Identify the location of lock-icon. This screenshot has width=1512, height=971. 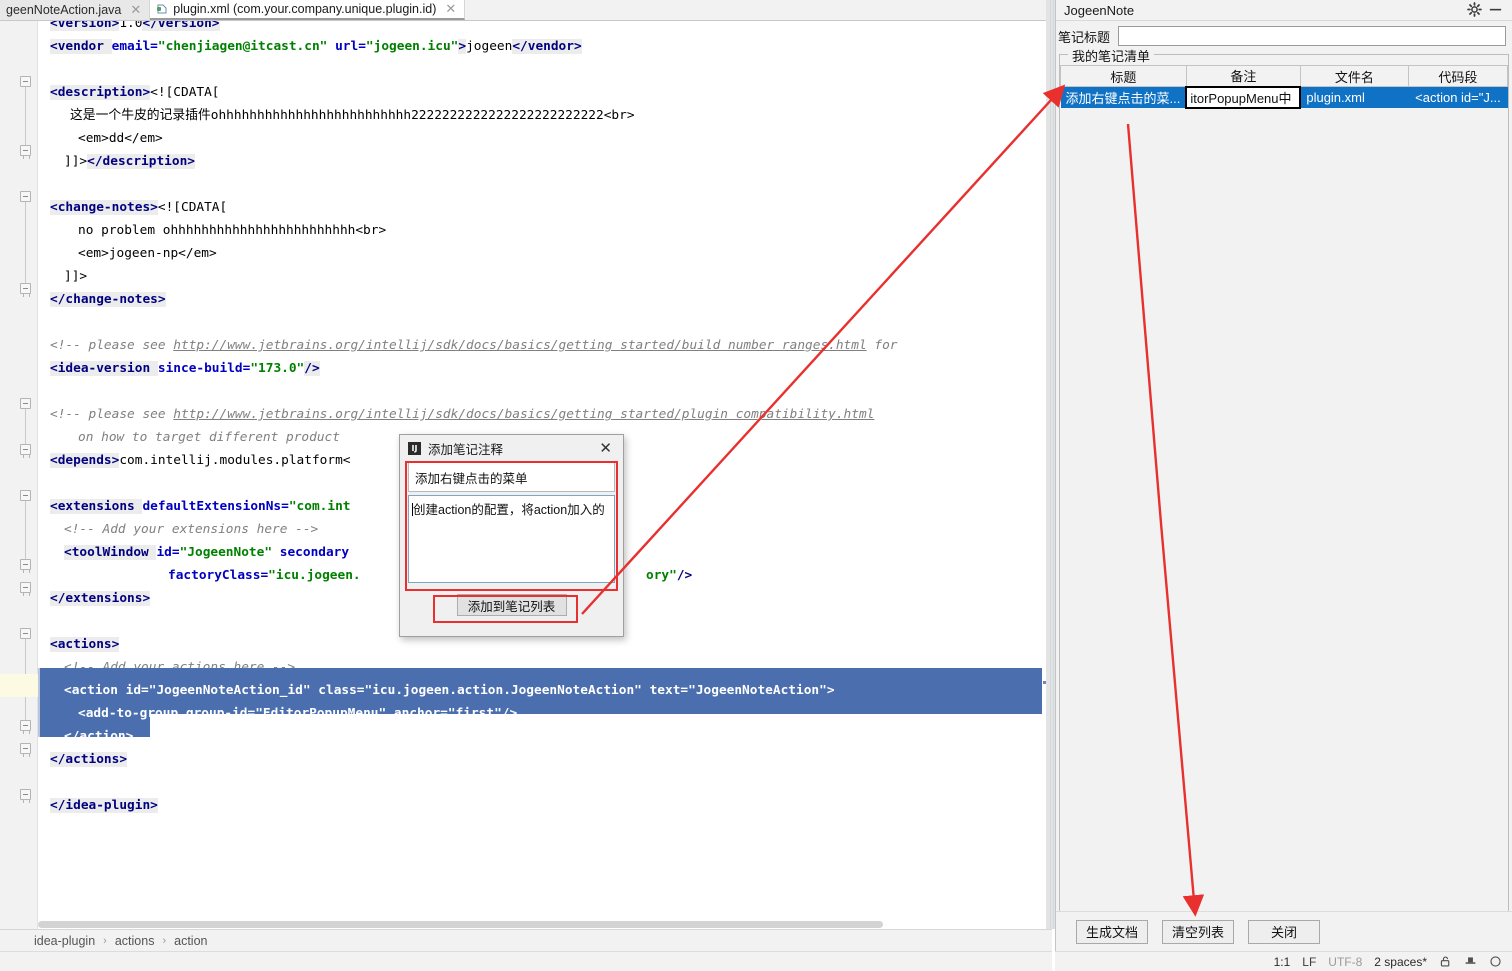
(1445, 961).